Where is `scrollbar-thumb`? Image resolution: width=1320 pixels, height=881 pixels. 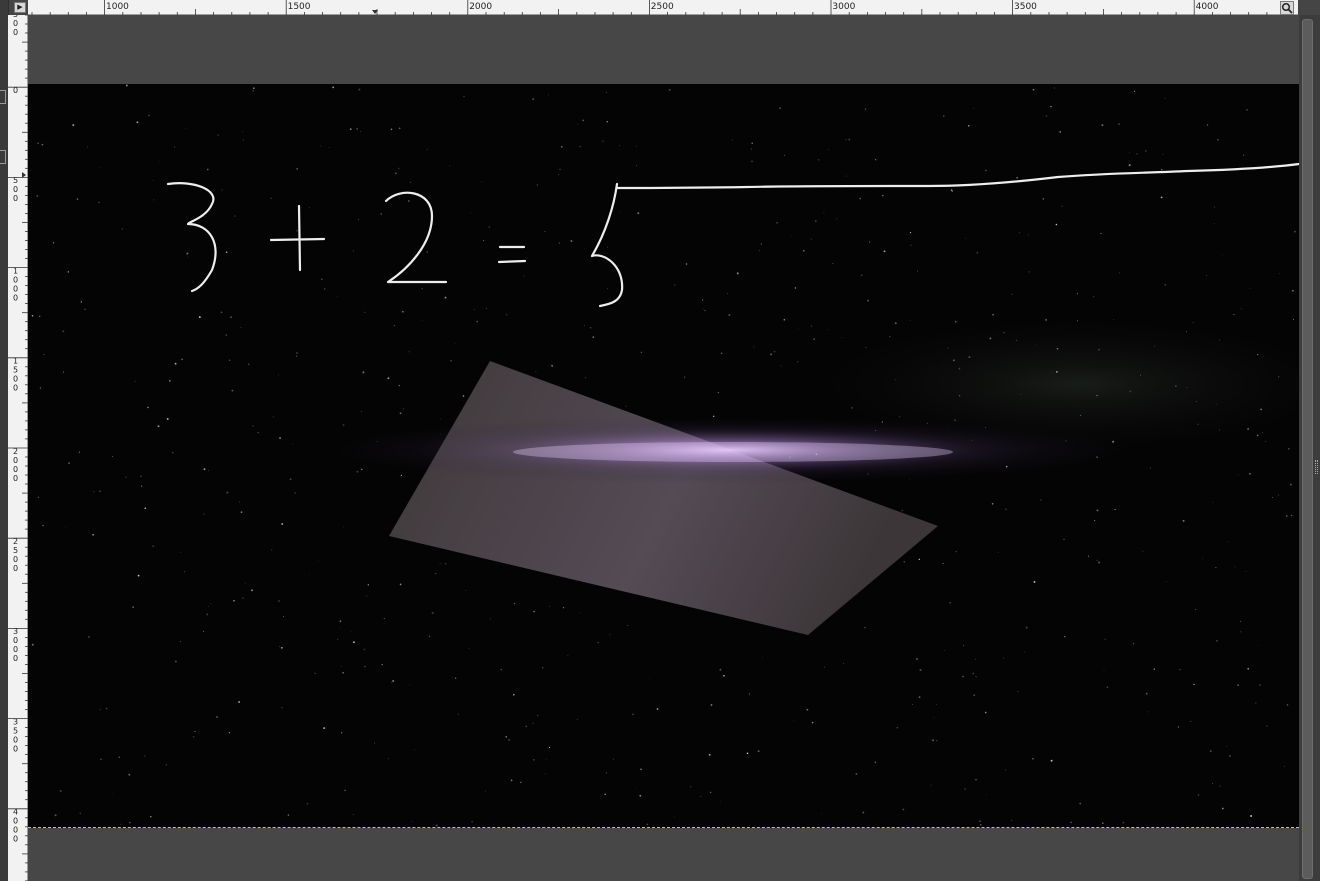
scrollbar-thumb is located at coordinates (1307, 449).